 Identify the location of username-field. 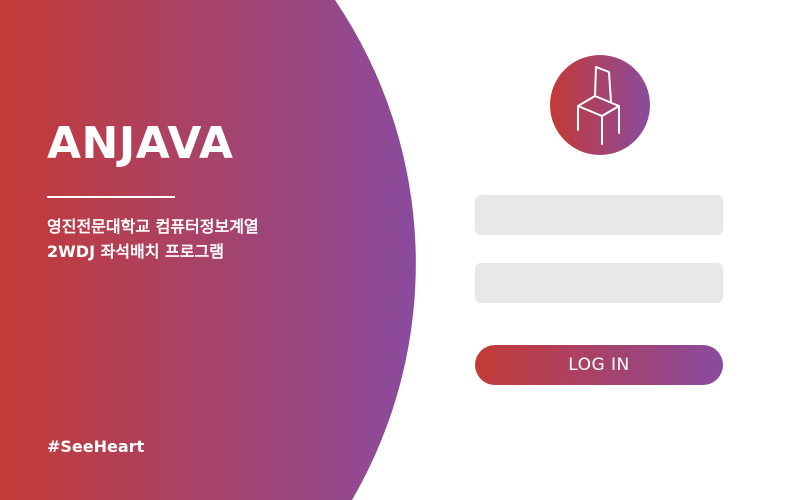
(599, 215).